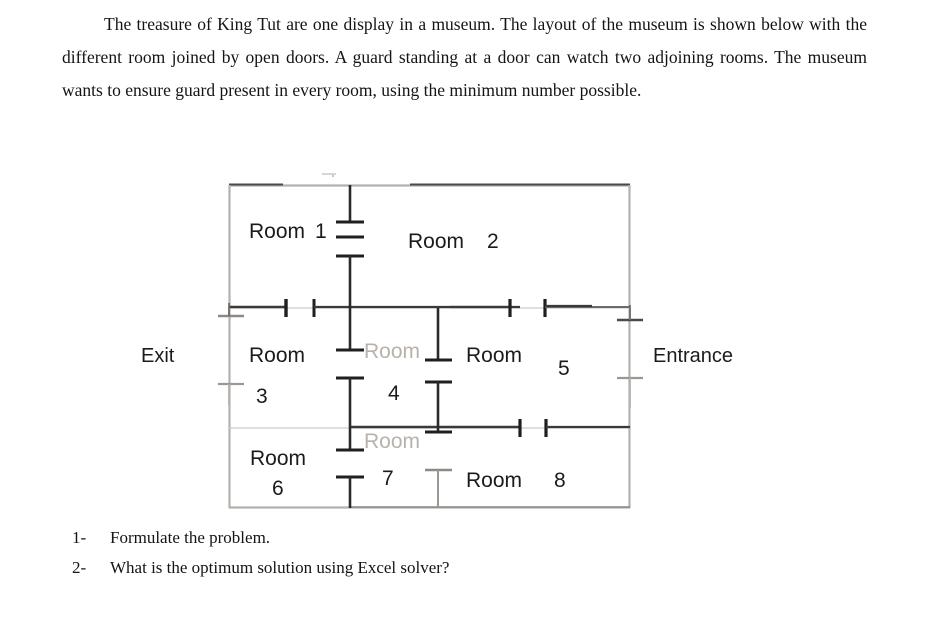  I want to click on room-7-label: Room 7, so click(392, 460).